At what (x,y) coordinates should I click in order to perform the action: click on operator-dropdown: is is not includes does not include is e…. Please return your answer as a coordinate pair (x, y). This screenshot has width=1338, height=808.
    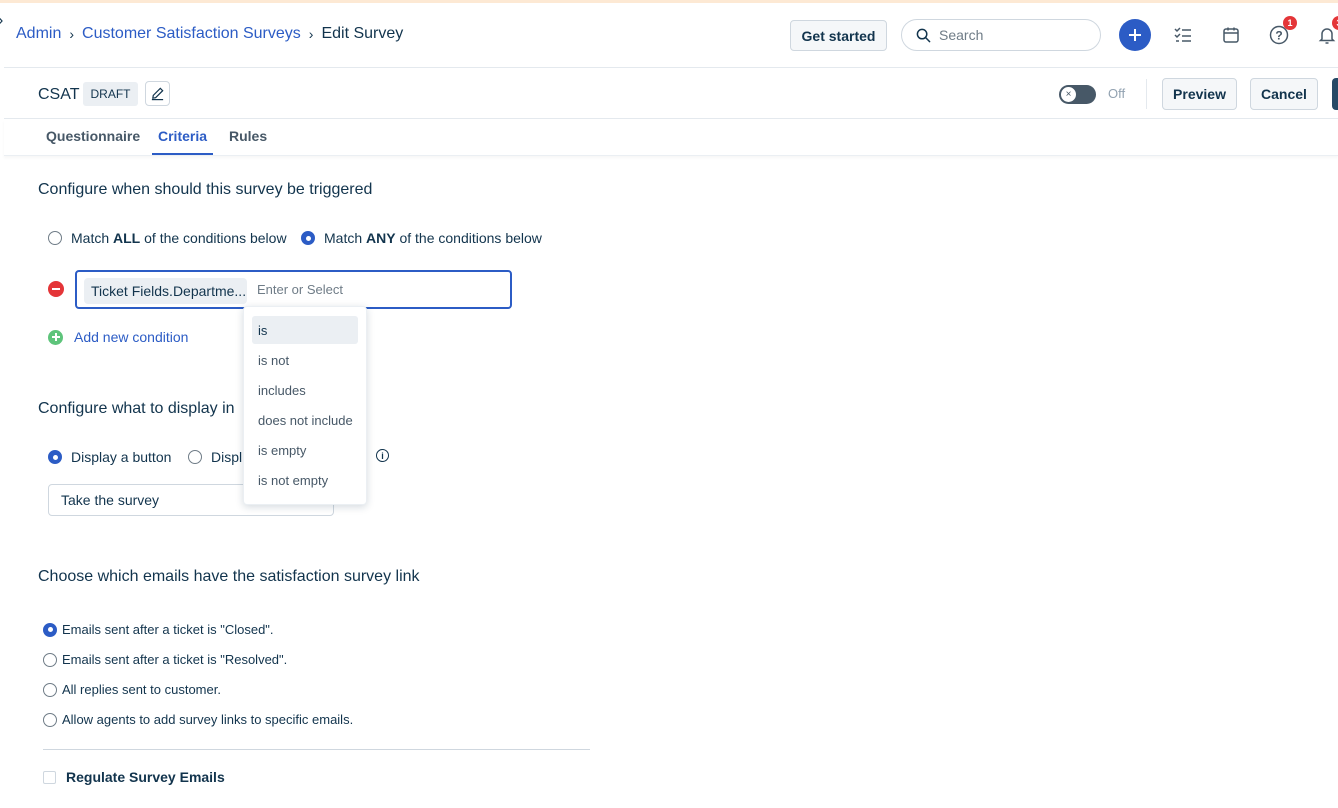
    Looking at the image, I should click on (305, 405).